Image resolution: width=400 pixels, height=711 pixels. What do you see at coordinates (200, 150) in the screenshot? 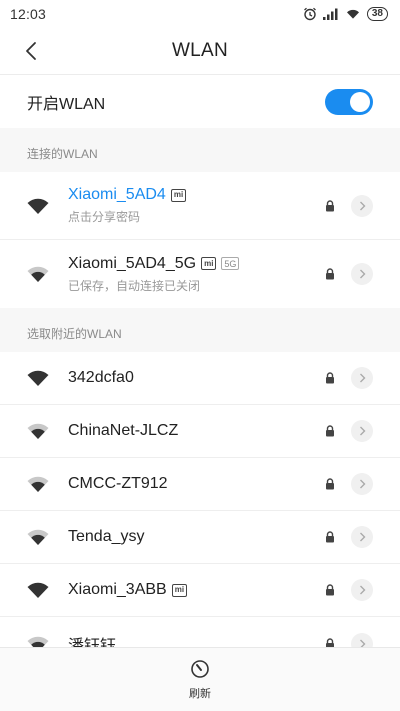
I see `section-header-connected: 连接的WLAN` at bounding box center [200, 150].